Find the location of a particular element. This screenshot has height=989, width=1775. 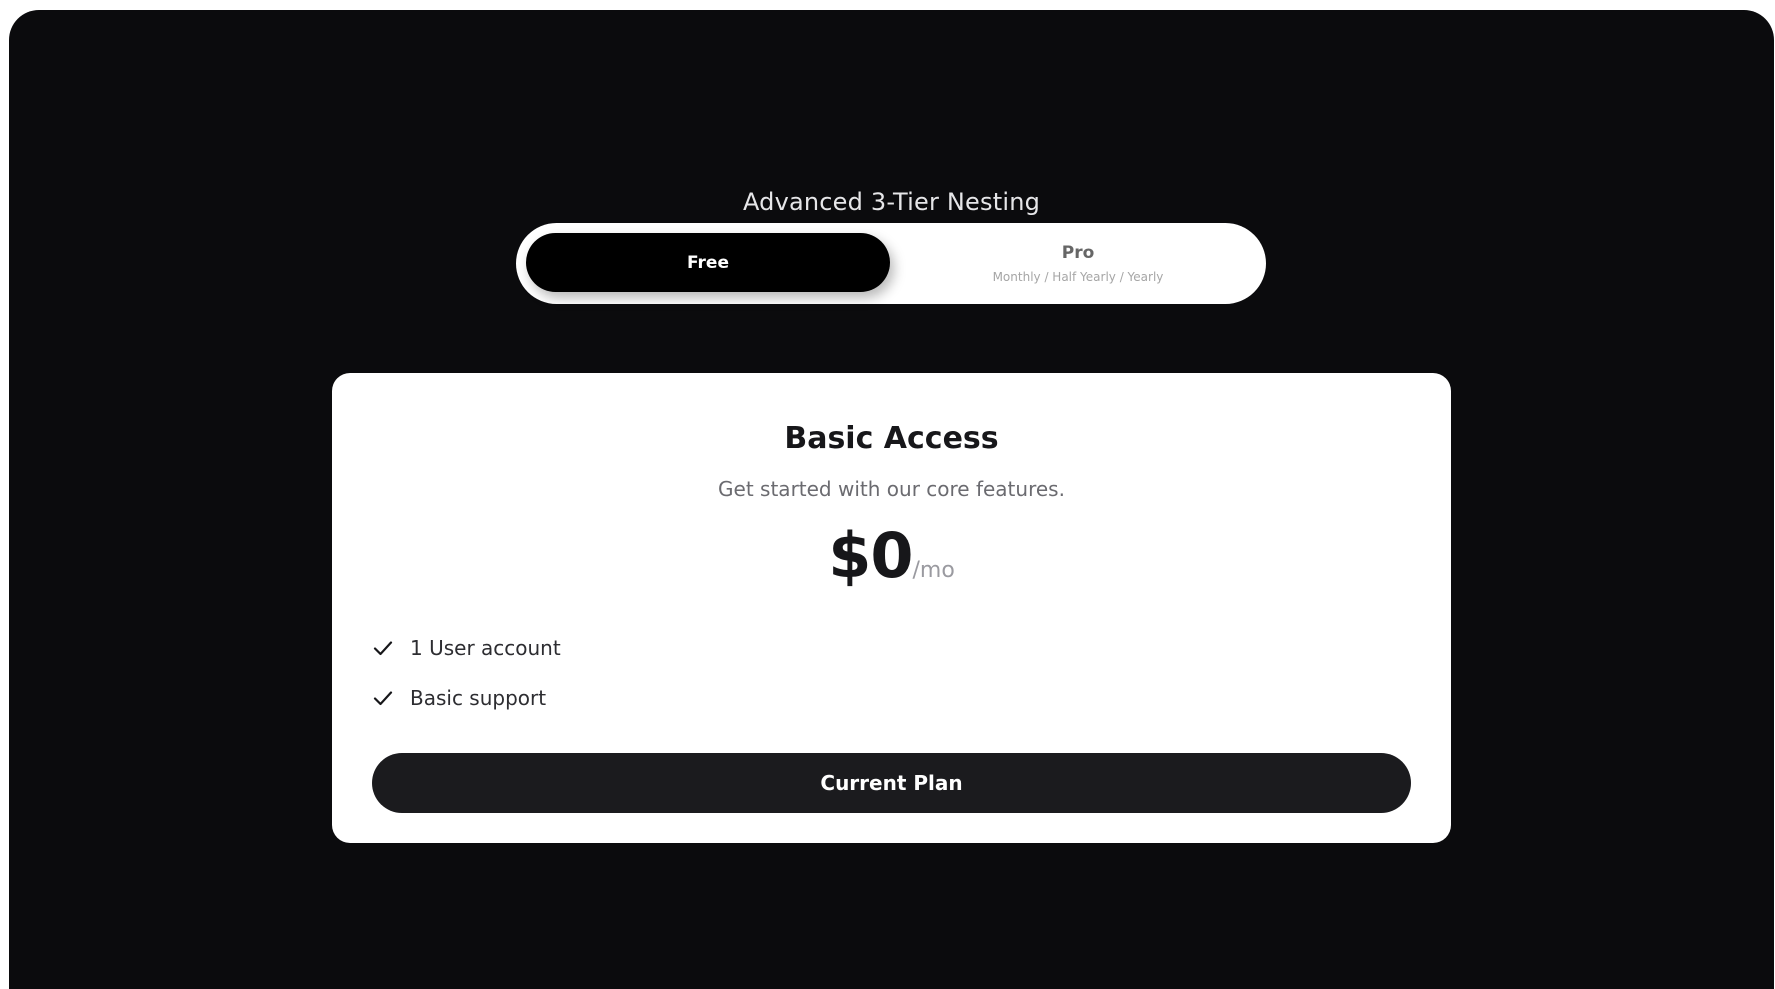

plan-description: Get started with our core features. is located at coordinates (891, 489).